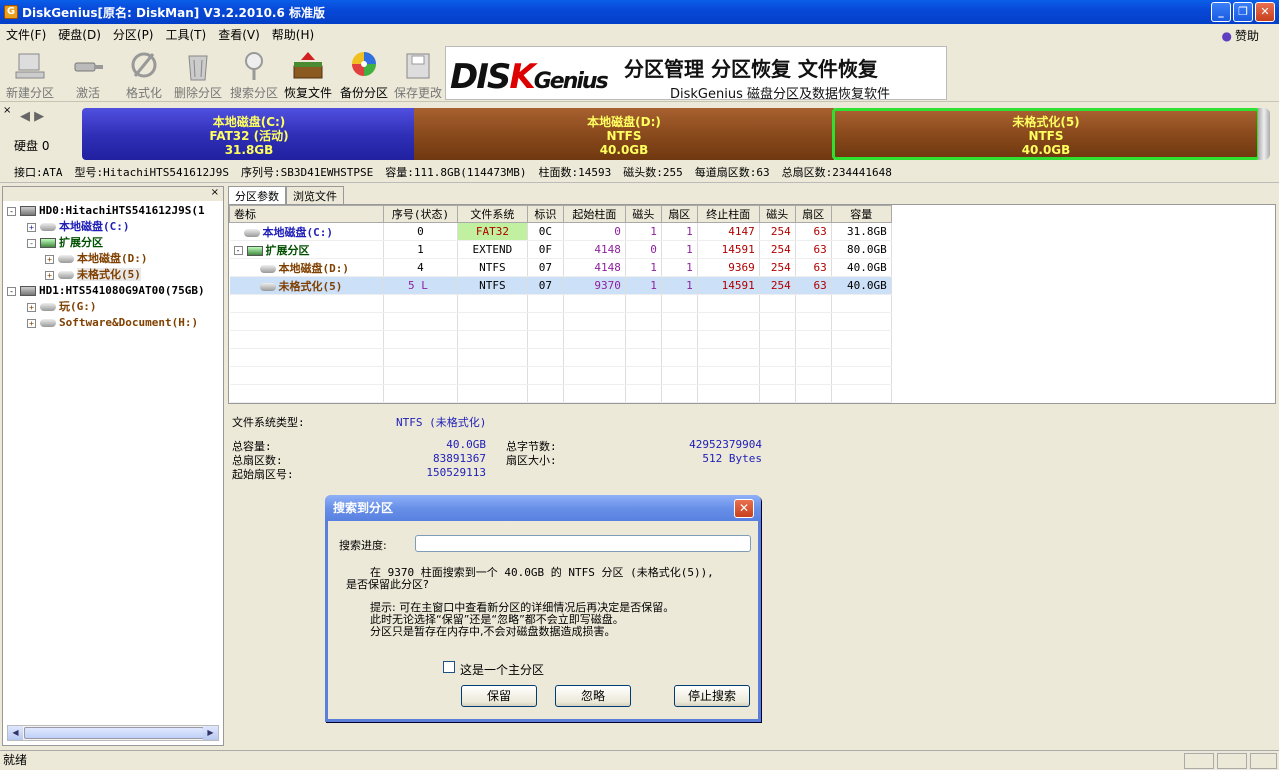  I want to click on activate-icon, so click(88, 67).